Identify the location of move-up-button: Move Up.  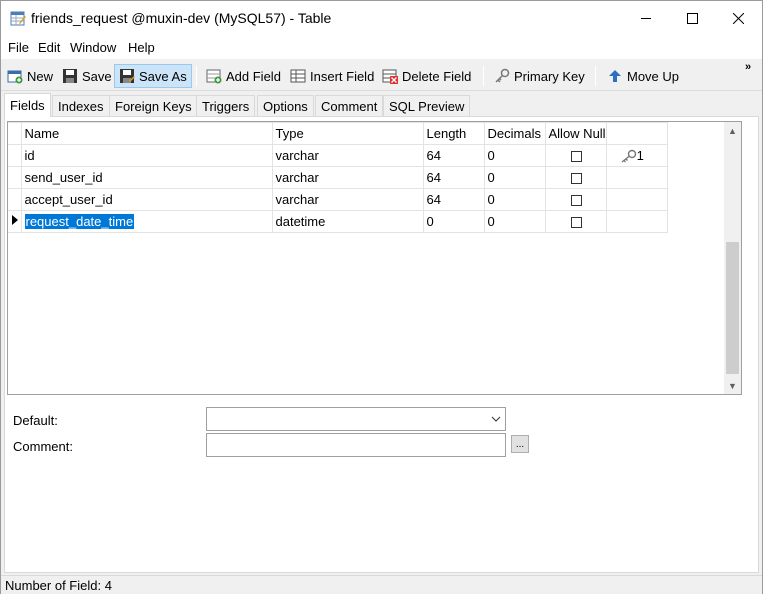
(643, 76).